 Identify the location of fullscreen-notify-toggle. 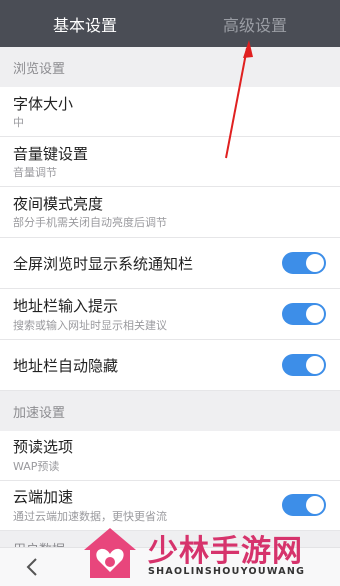
(304, 263).